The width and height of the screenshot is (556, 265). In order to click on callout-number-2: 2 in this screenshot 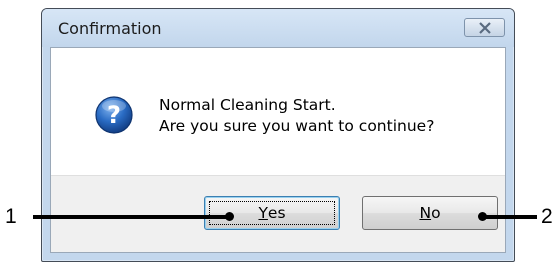, I will do `click(547, 216)`.